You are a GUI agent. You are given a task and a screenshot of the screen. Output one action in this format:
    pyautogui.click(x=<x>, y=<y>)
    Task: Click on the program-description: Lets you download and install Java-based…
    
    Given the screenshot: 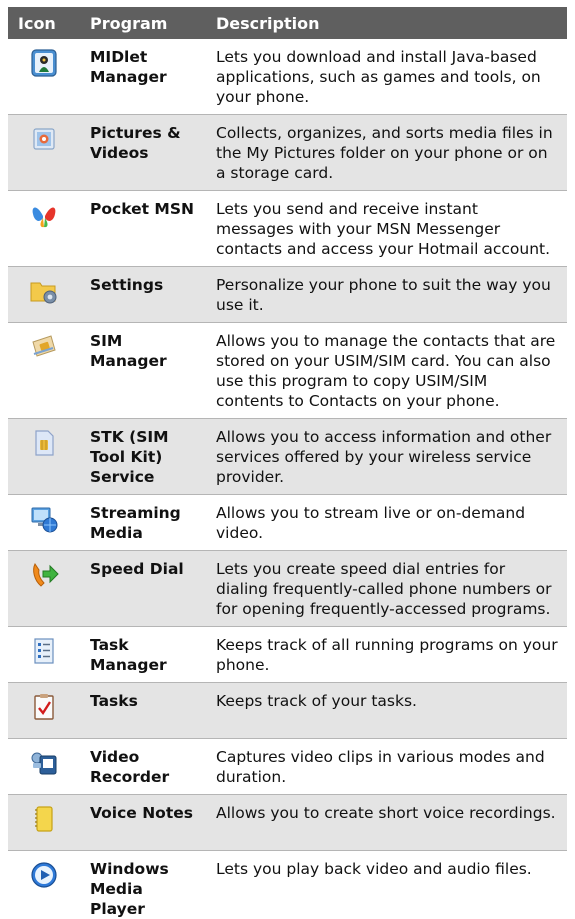 What is the action you would take?
    pyautogui.click(x=378, y=77)
    